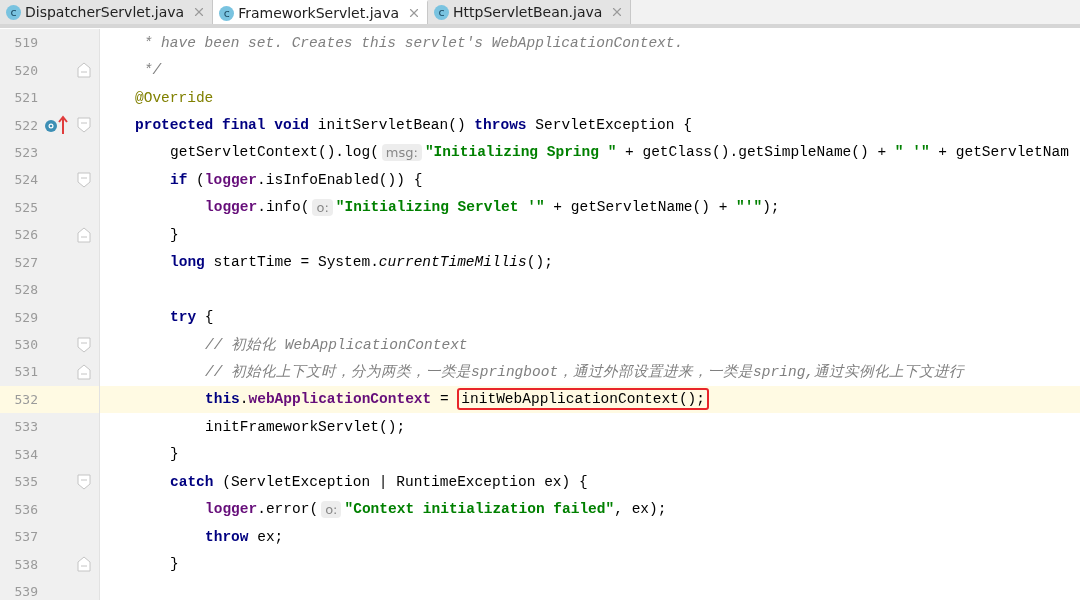 This screenshot has height=600, width=1080. What do you see at coordinates (479, 509) in the screenshot?
I see `string-literal: "Context initialization failed"` at bounding box center [479, 509].